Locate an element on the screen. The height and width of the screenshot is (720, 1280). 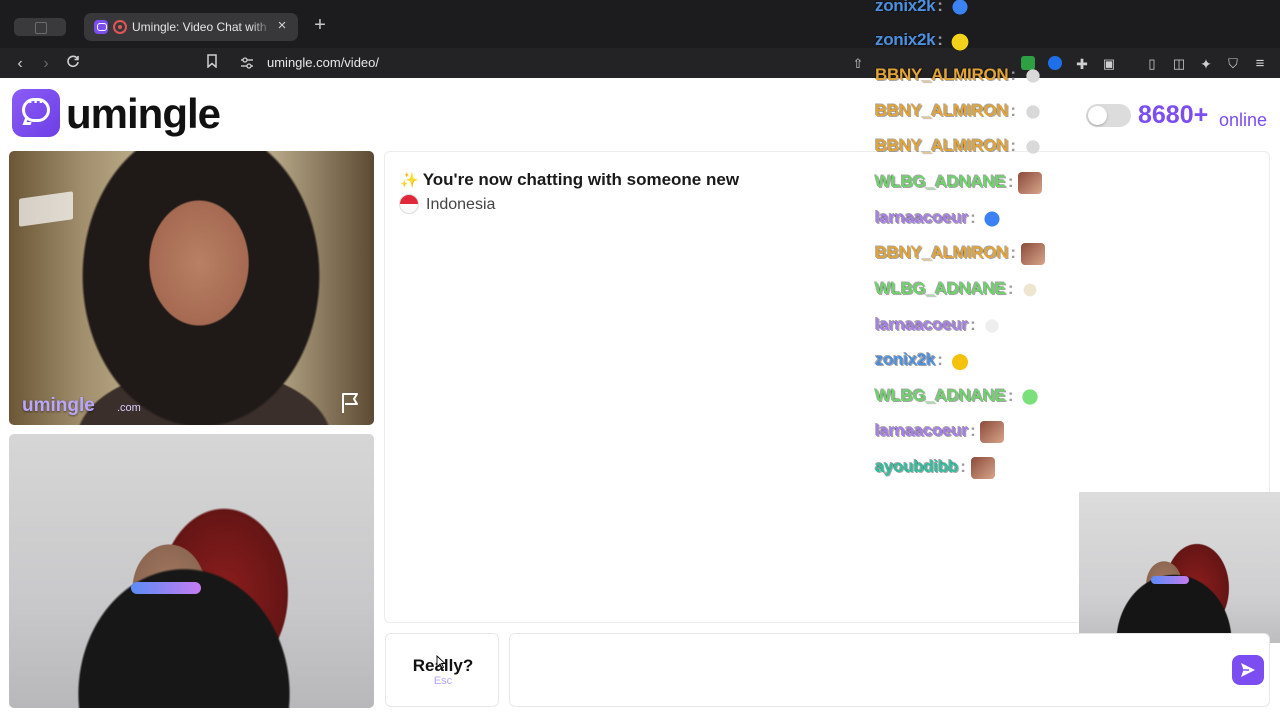
reload-icon is located at coordinates (73, 64).